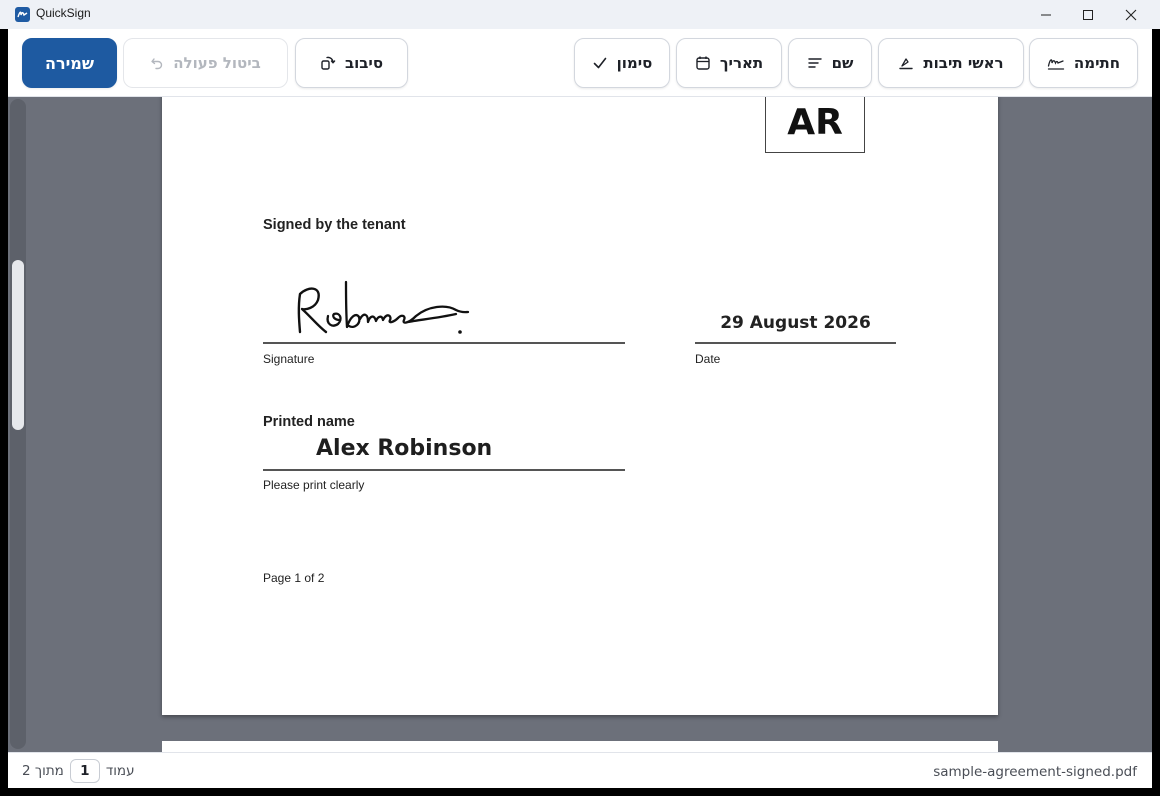  Describe the element at coordinates (120, 771) in the screenshot. I see `page-word: עמוד` at that location.